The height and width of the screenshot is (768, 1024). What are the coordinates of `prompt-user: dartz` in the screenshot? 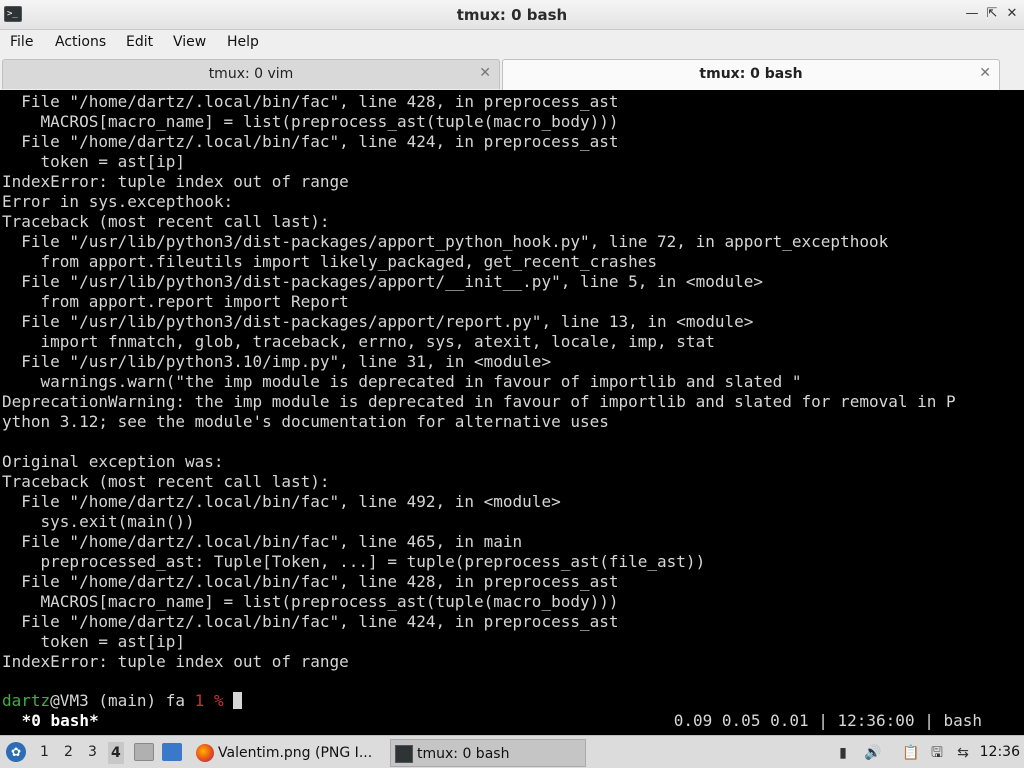 It's located at (26, 700).